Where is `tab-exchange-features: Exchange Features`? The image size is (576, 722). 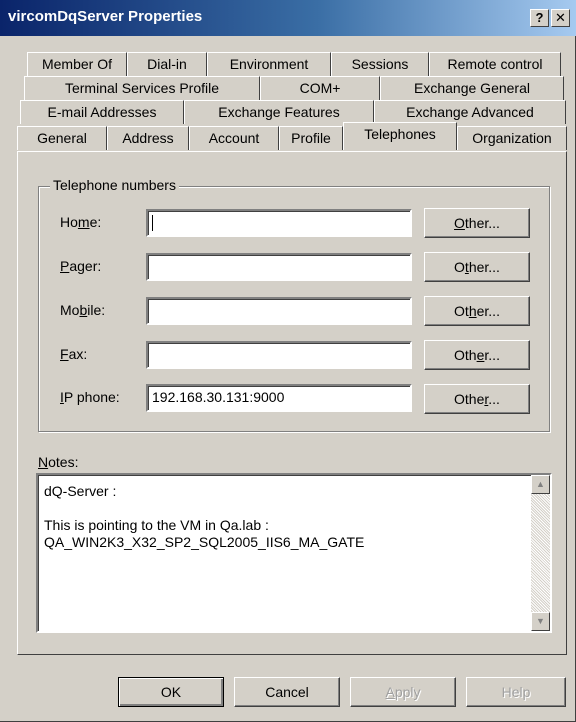
tab-exchange-features: Exchange Features is located at coordinates (279, 112).